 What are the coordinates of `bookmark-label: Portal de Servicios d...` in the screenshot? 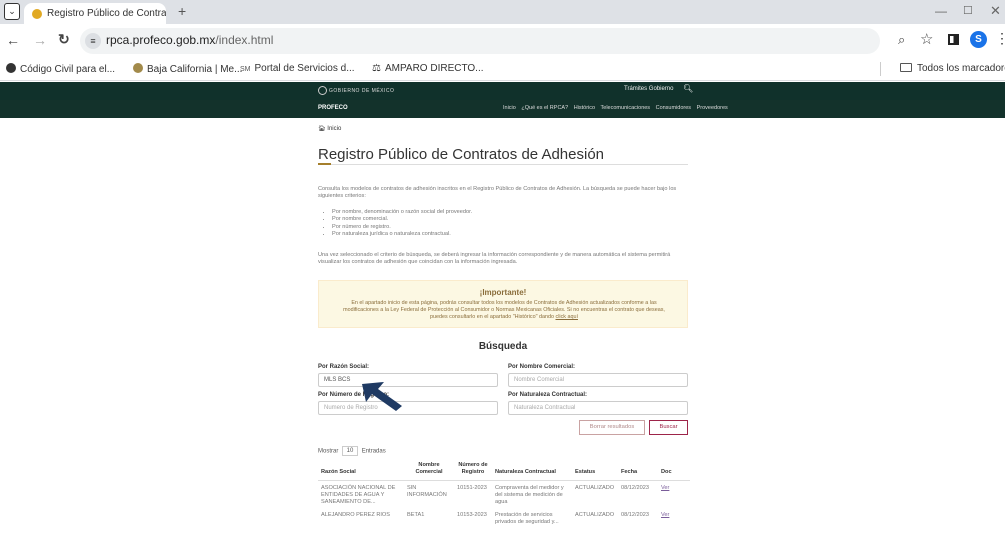 It's located at (304, 68).